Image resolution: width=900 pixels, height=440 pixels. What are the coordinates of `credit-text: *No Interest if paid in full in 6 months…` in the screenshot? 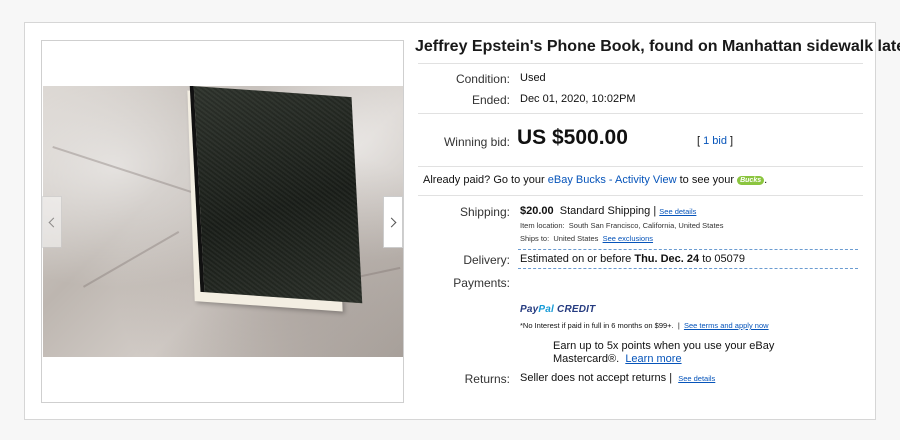 It's located at (597, 325).